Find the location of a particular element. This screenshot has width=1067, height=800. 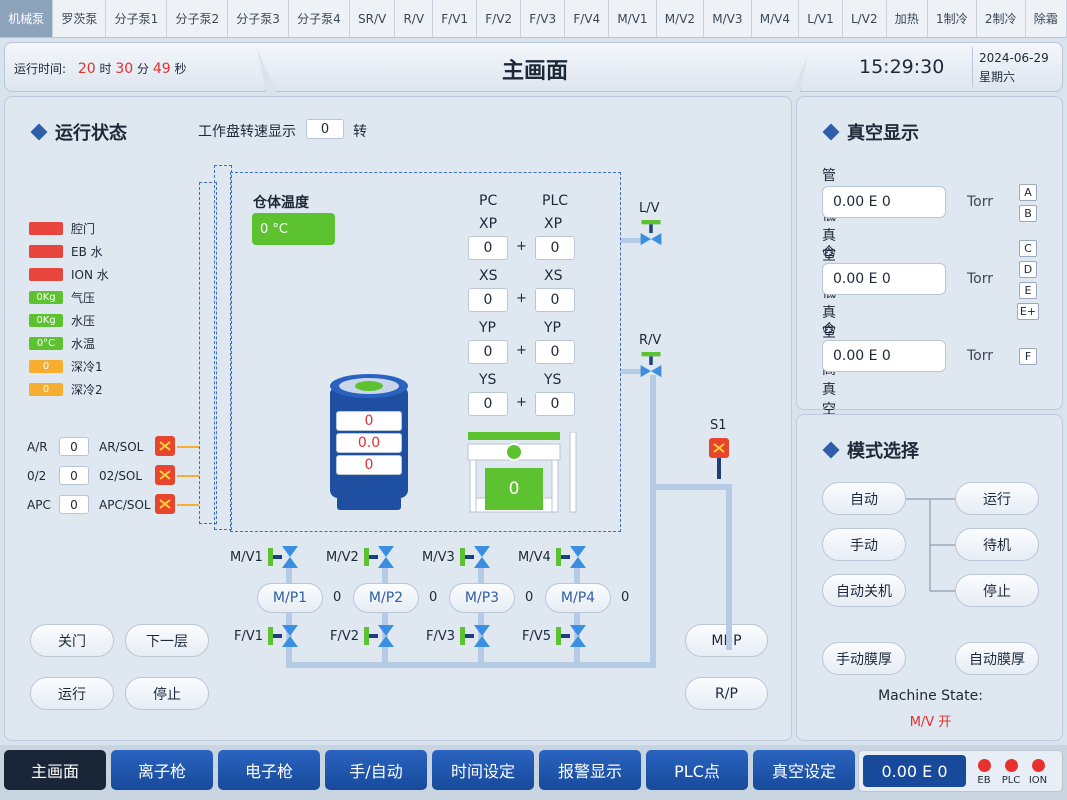

top-tab-12: M/V1 is located at coordinates (633, 18).